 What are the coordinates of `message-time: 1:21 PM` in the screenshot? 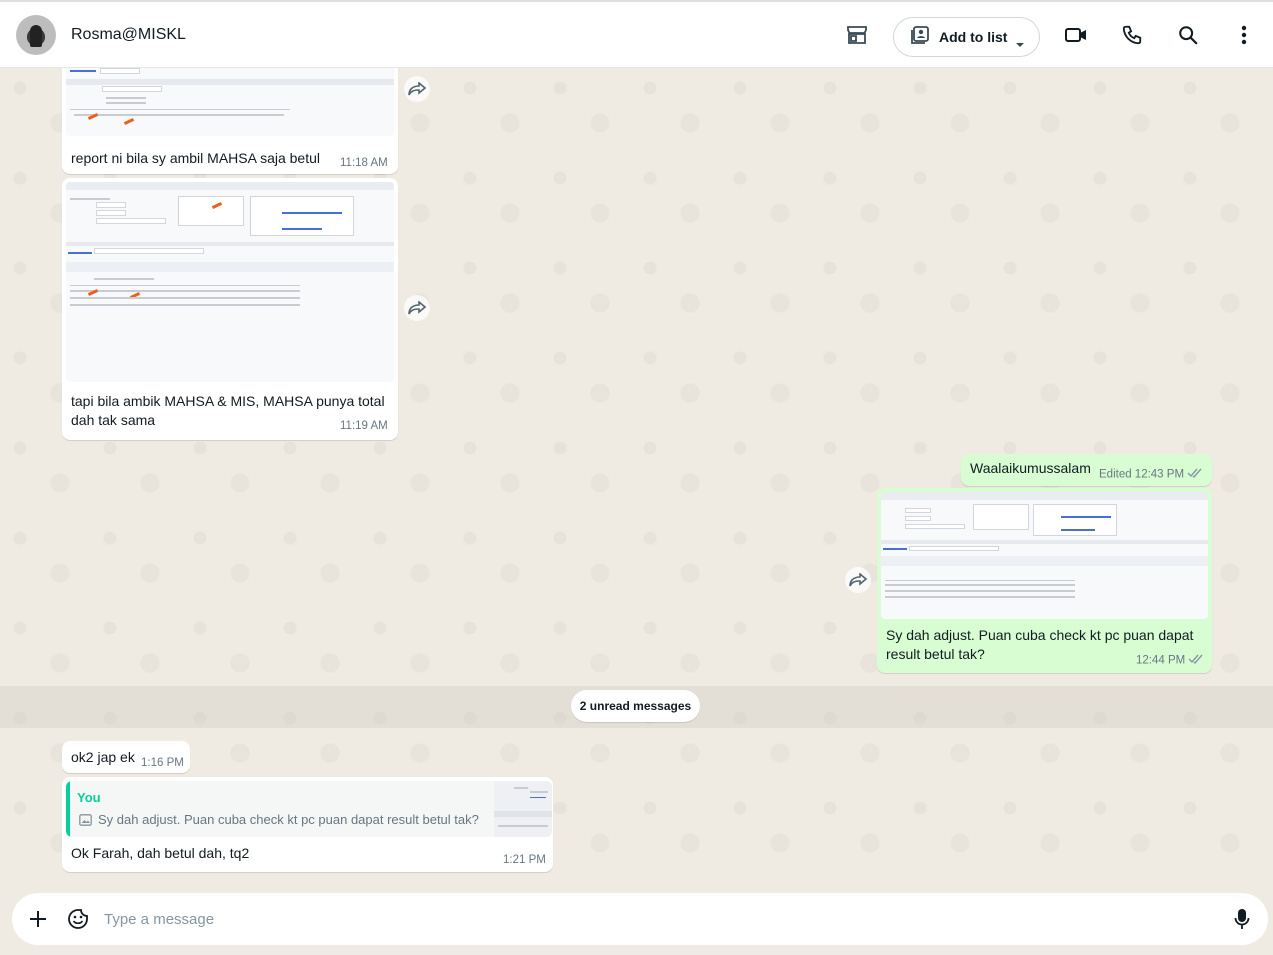 It's located at (524, 860).